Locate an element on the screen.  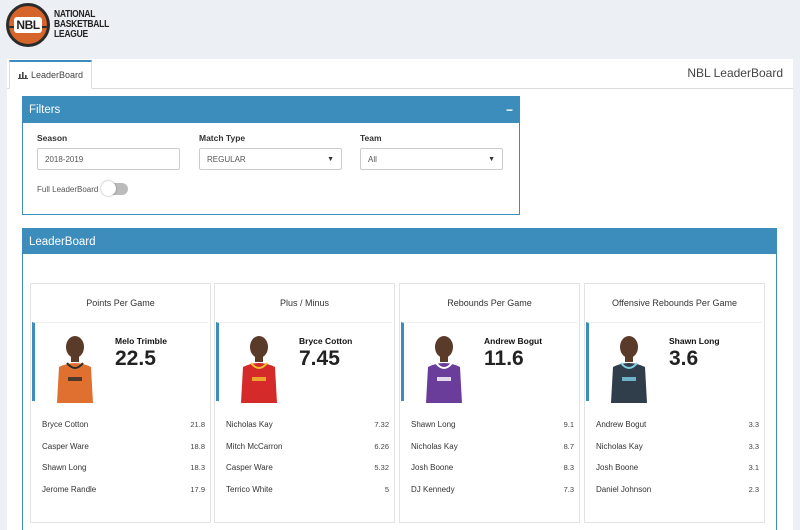
full-leaderboard-label: Full LeaderBoard is located at coordinates (68, 189).